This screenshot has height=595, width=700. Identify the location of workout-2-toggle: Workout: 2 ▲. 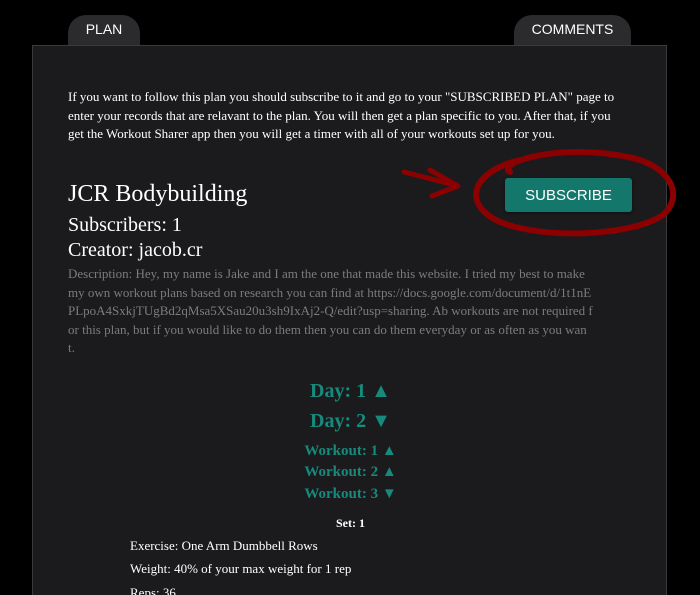
(349, 472).